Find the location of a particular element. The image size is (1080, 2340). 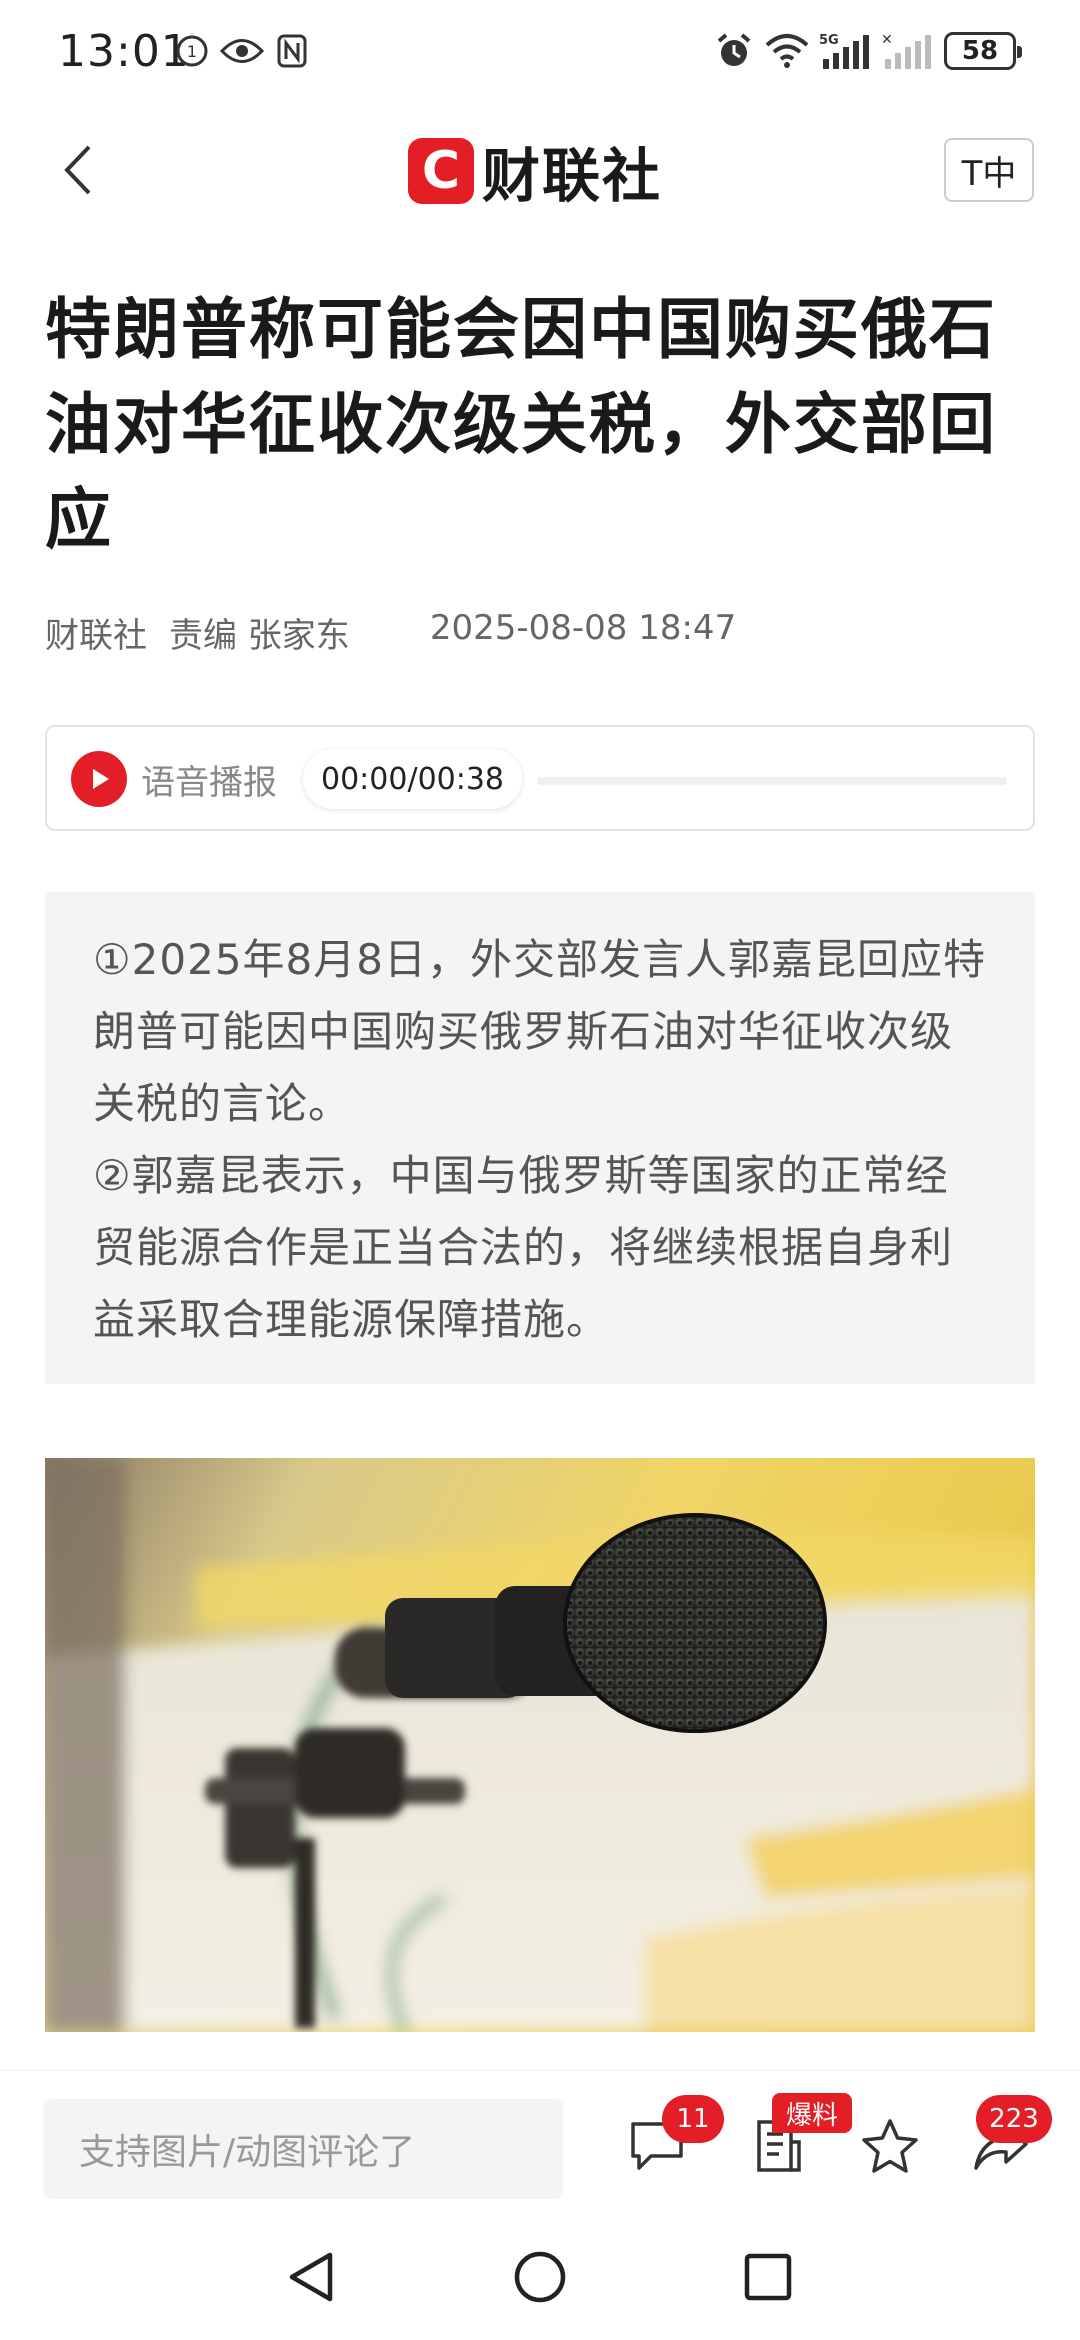

nav-back-icon is located at coordinates (311, 2277).